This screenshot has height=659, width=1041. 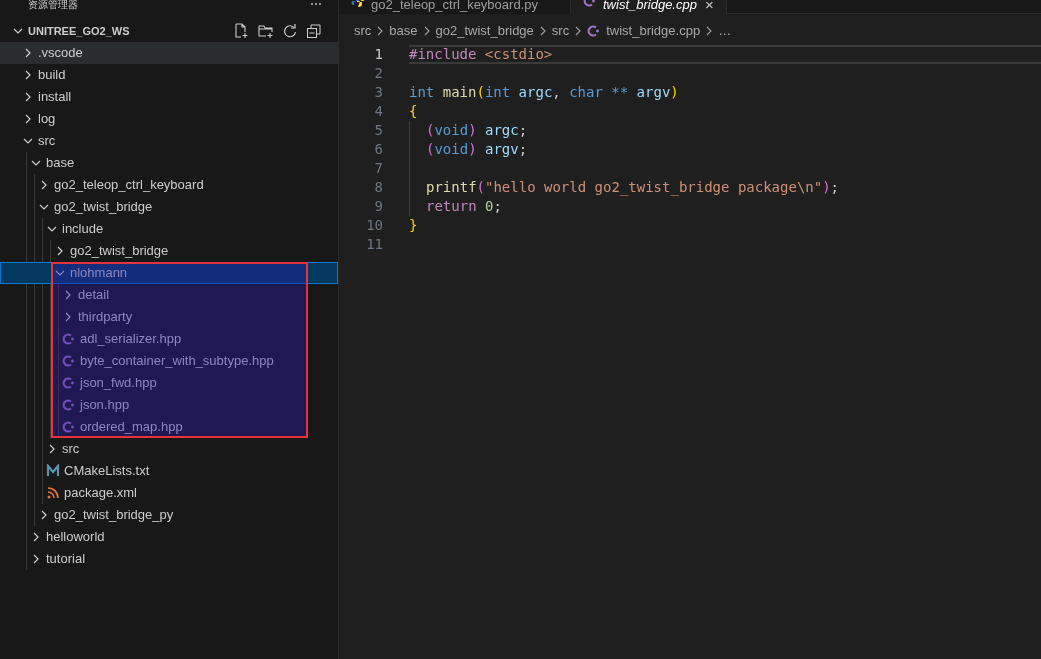 I want to click on folder-item: detail, so click(x=169, y=295).